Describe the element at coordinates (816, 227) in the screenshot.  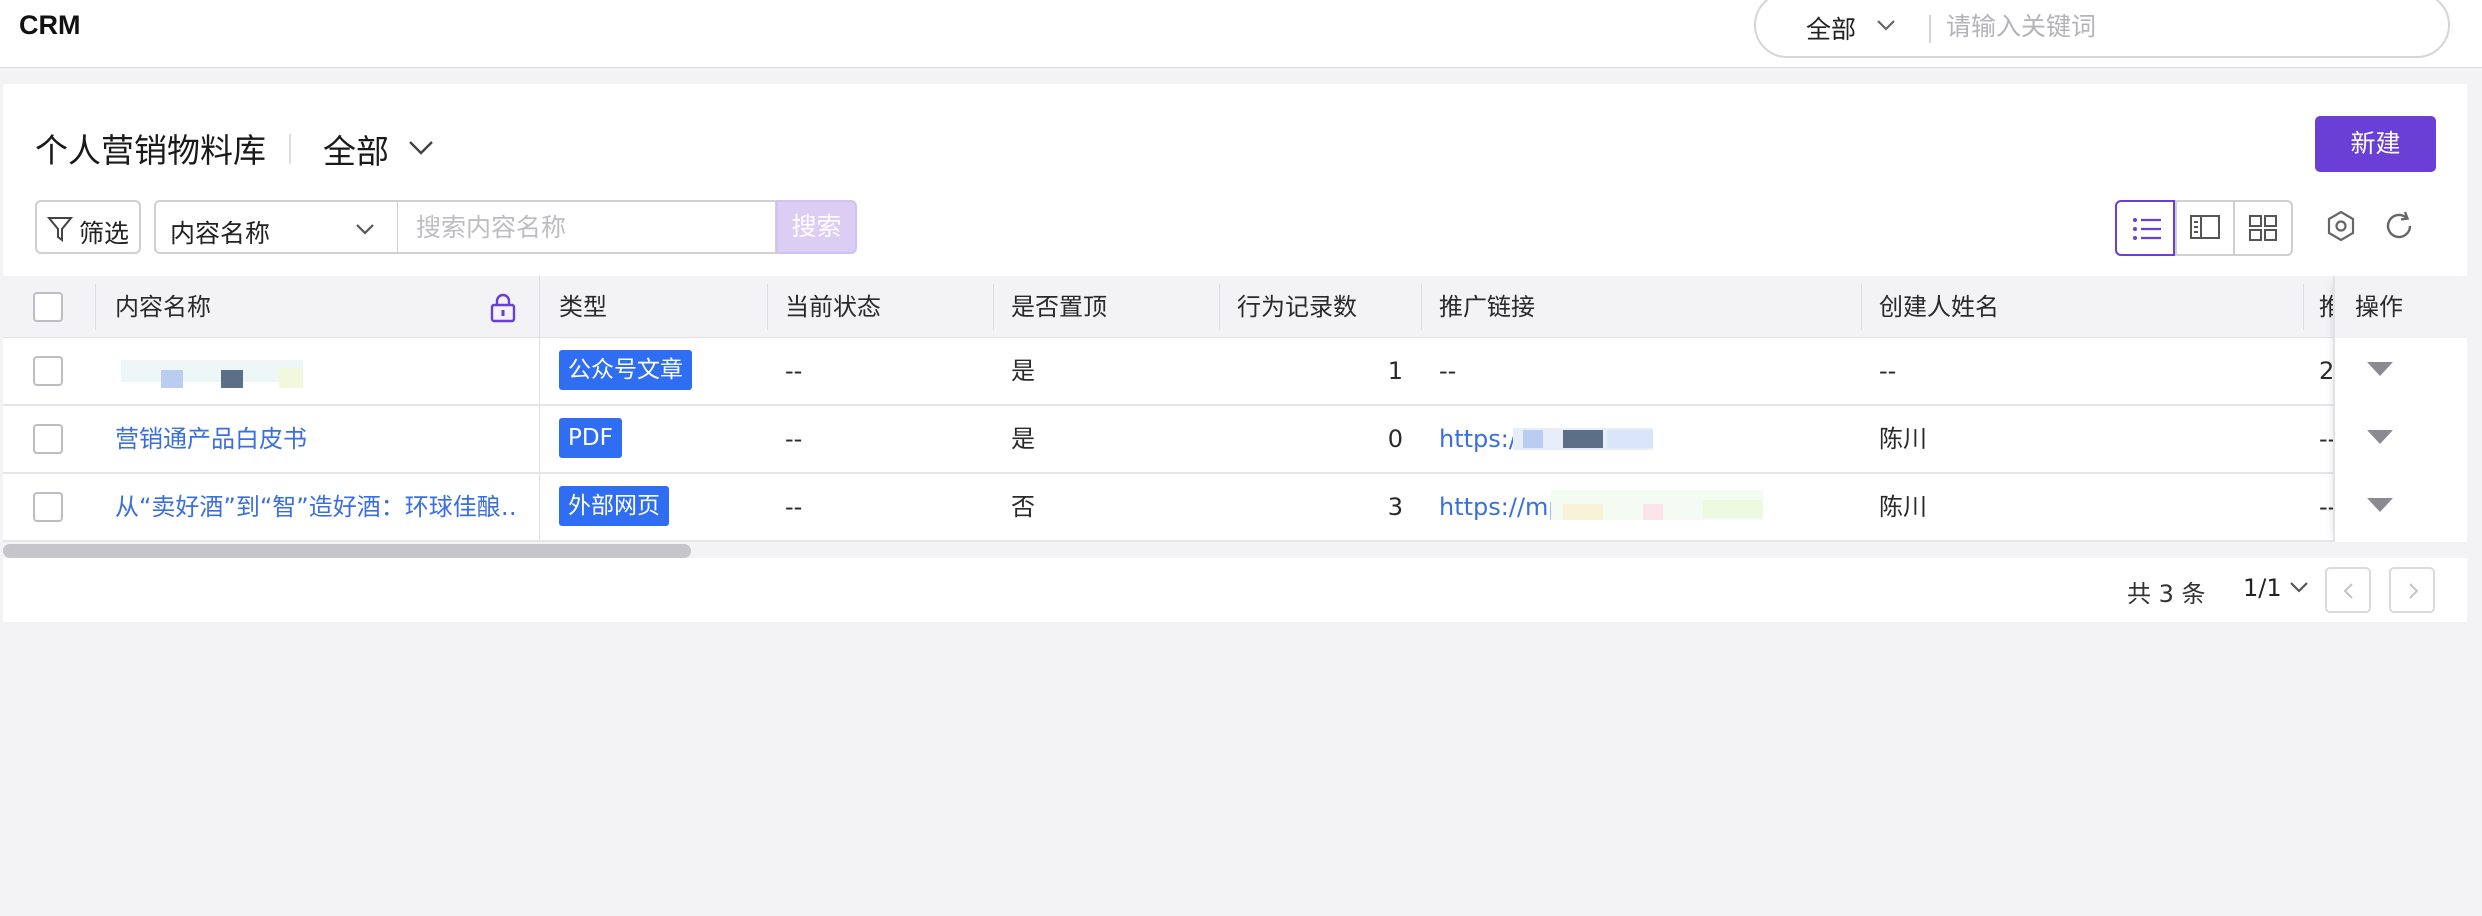
I see `search-button: 搜索` at that location.